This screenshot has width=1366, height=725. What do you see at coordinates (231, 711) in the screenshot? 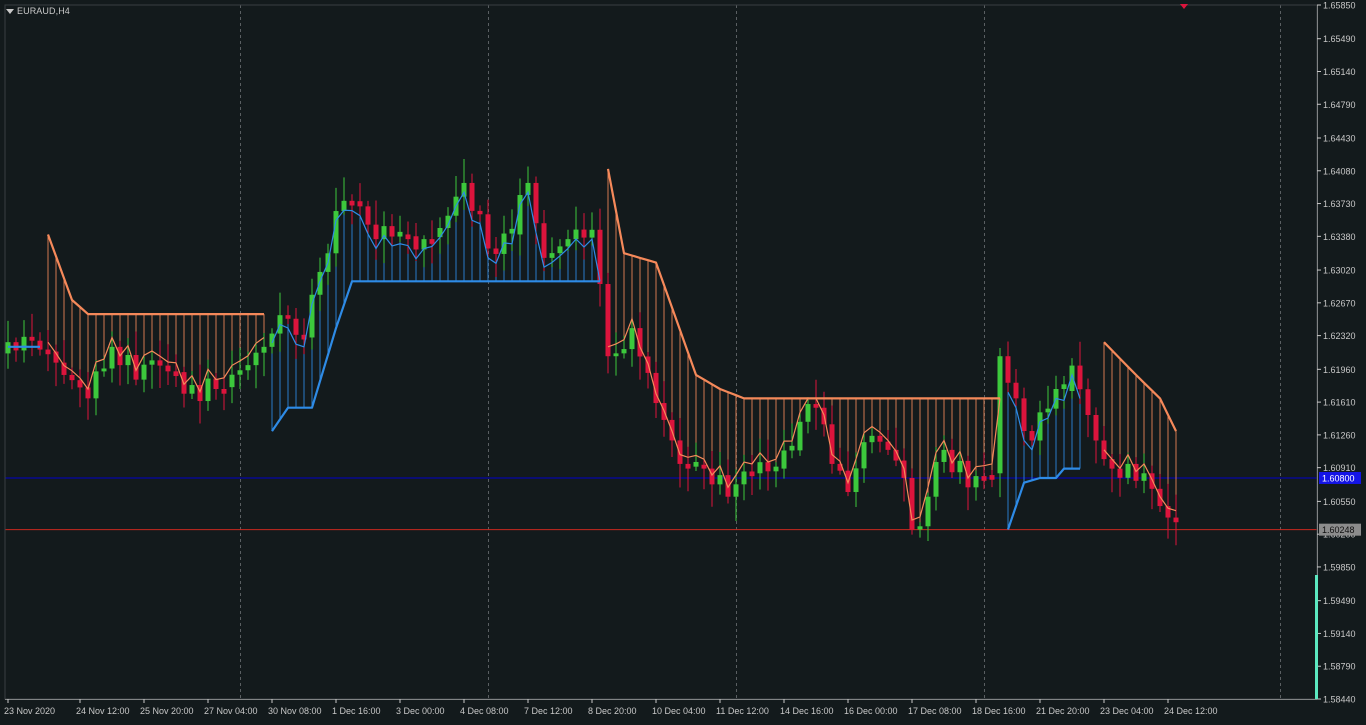
I see `x-tick-label: 27 Nov 04:00` at bounding box center [231, 711].